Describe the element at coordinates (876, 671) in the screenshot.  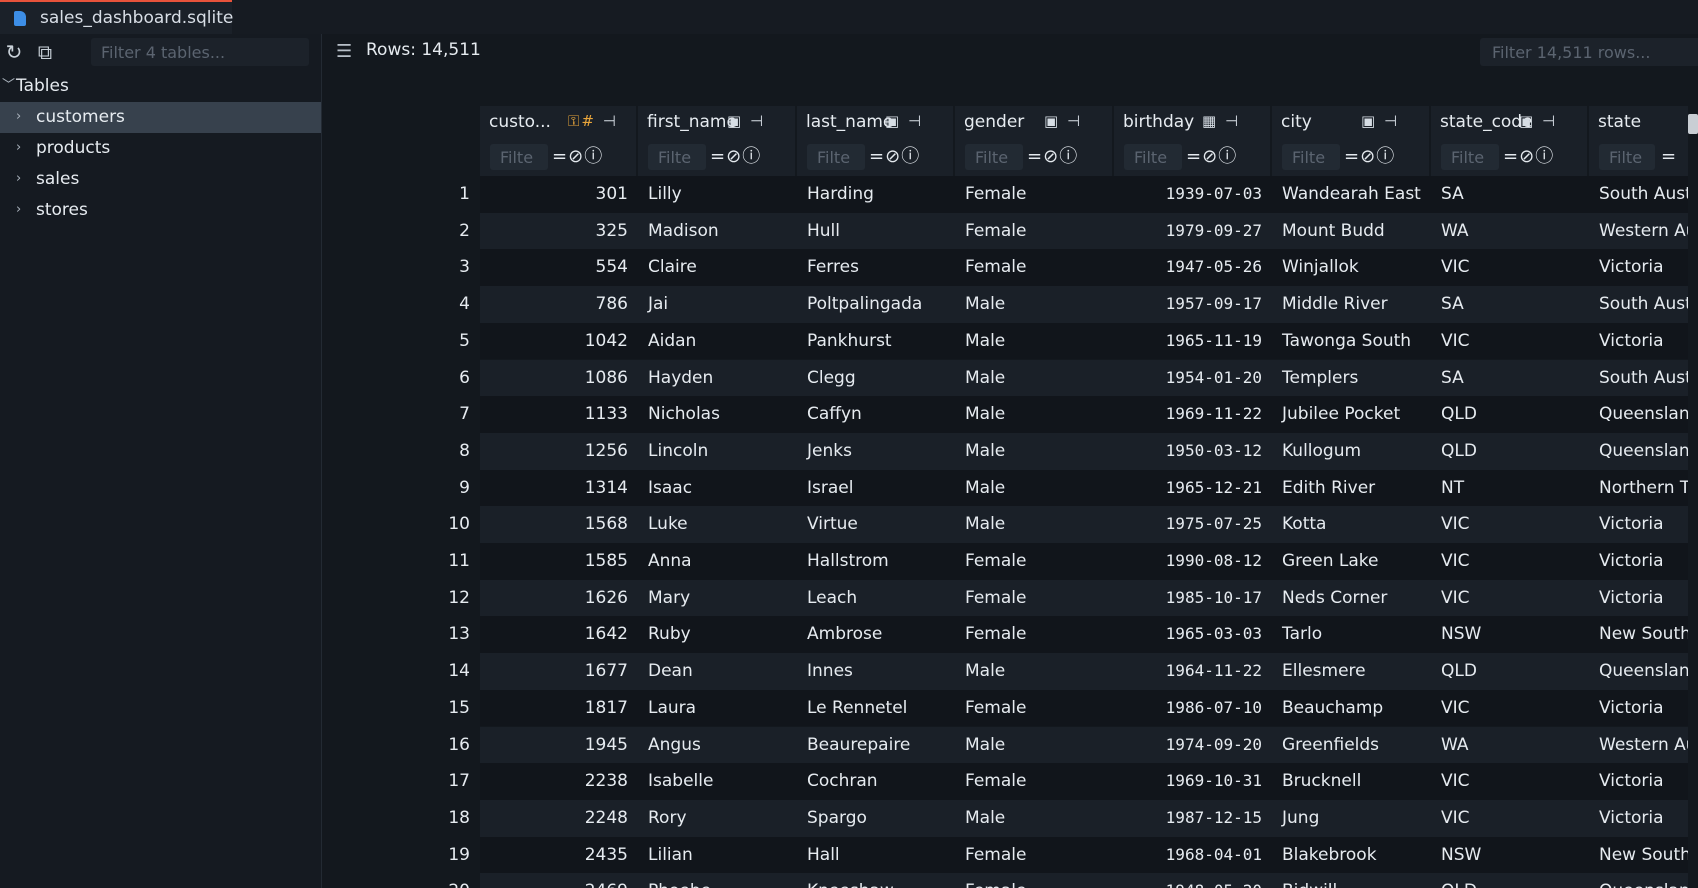
I see `cell-last_name: Innes` at that location.